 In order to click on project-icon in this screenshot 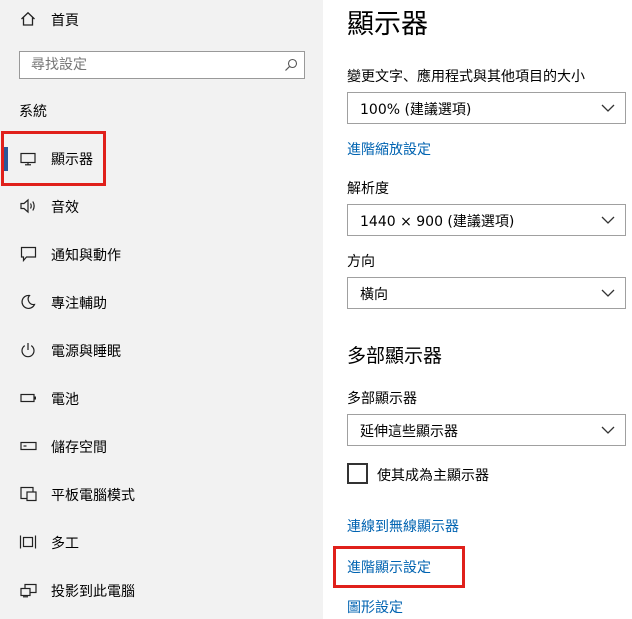, I will do `click(28, 590)`.